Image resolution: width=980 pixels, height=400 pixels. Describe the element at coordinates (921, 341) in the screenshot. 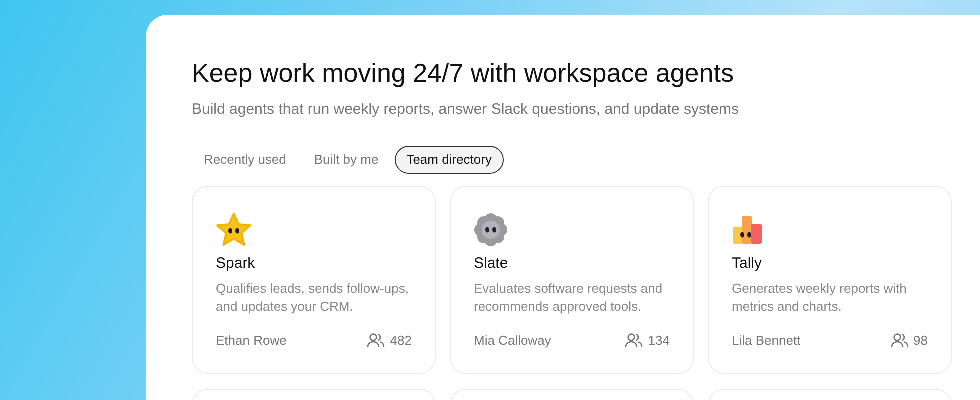

I see `user-count: 98` at that location.